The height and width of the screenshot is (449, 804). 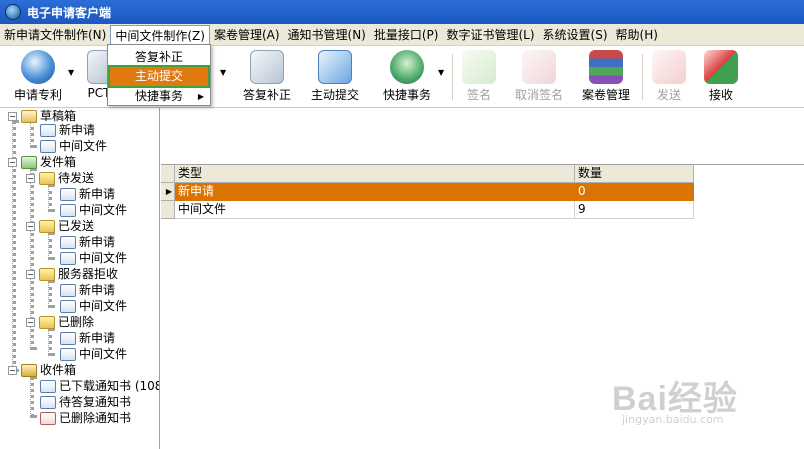 What do you see at coordinates (168, 192) in the screenshot?
I see `current-row-indicator-icon: ▶` at bounding box center [168, 192].